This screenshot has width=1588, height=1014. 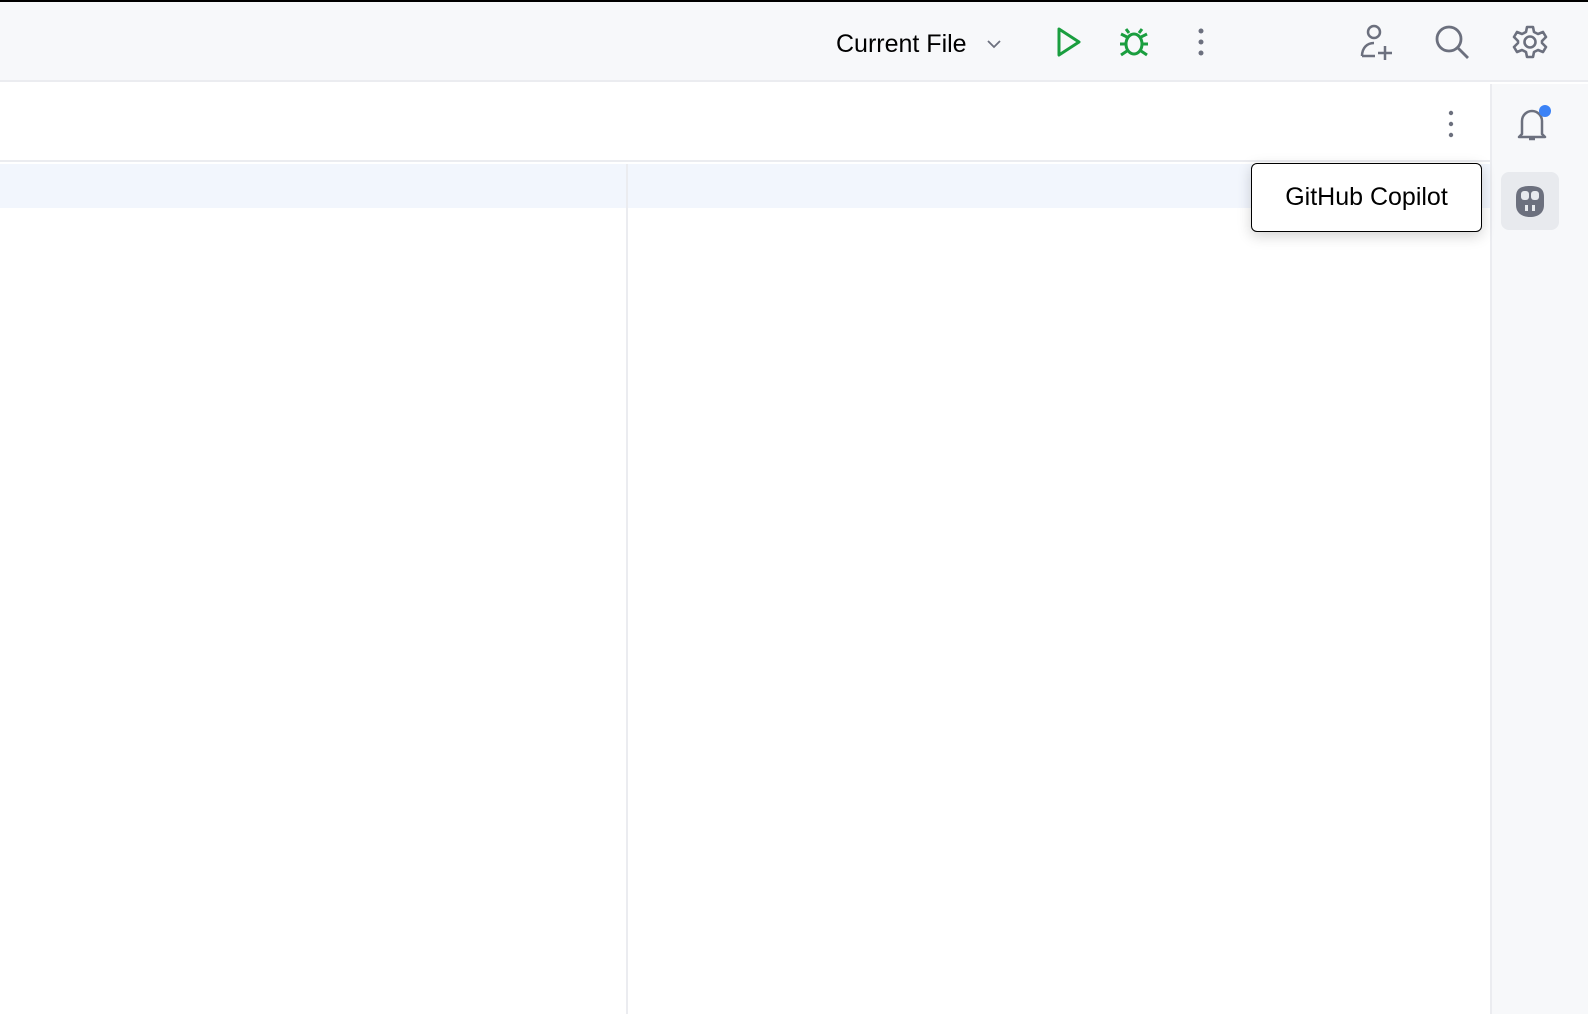 I want to click on debug-icon, so click(x=1134, y=42).